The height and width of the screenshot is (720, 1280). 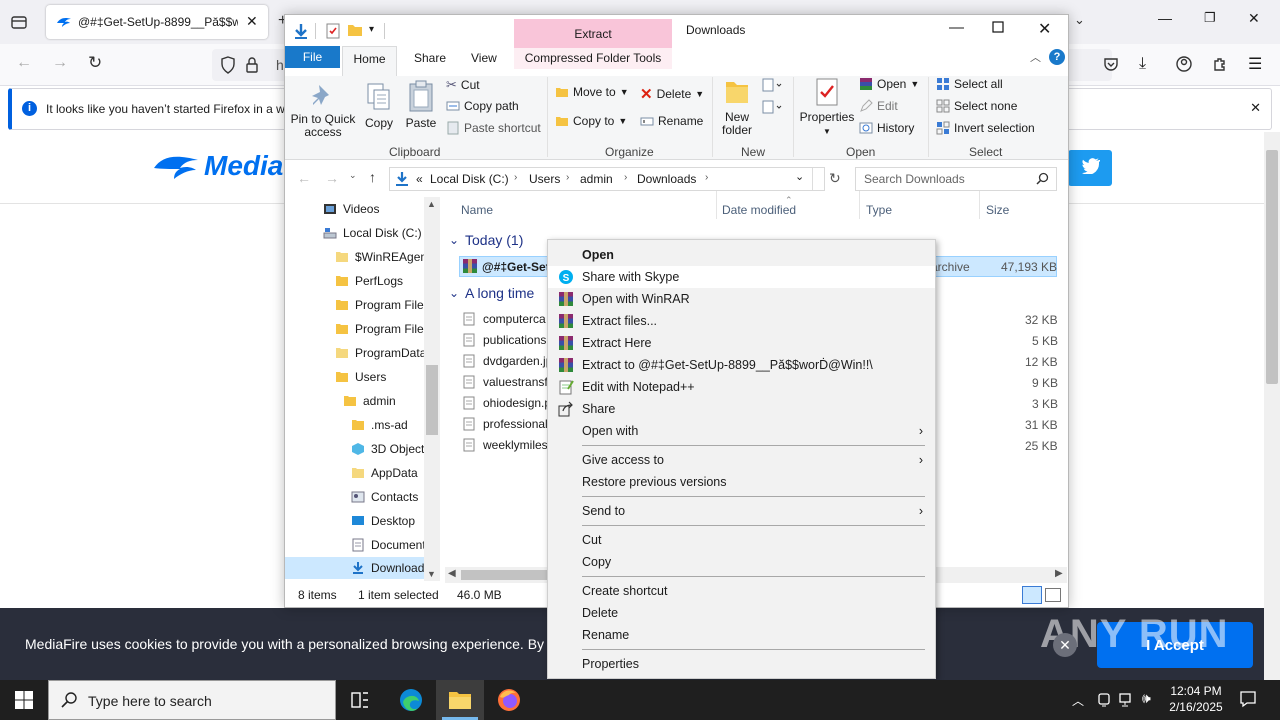 I want to click on search-icon, so click(x=1042, y=178).